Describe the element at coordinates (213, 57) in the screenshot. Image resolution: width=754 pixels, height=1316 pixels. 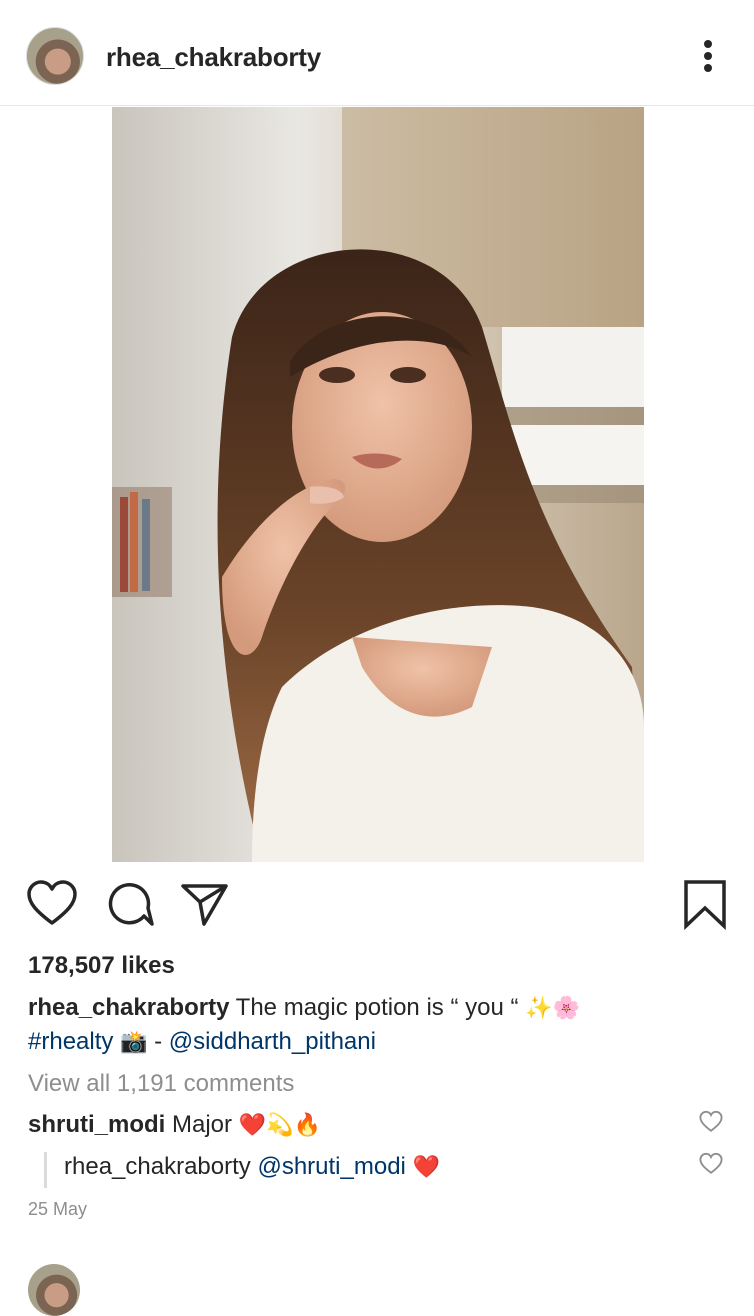
I see `post-username: rhea_chakraborty` at that location.